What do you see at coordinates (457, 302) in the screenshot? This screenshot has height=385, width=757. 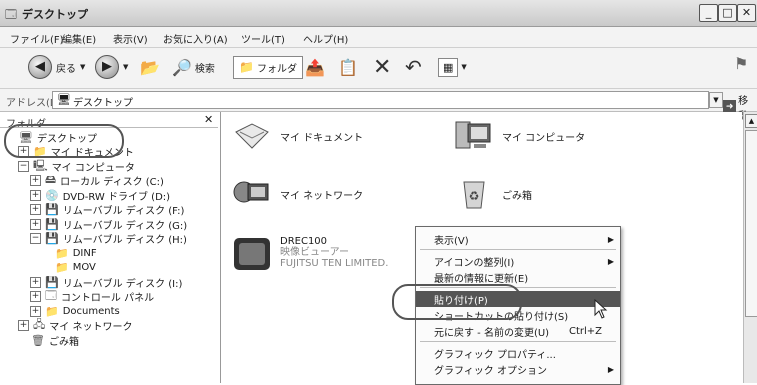 I see `highlight-oval` at bounding box center [457, 302].